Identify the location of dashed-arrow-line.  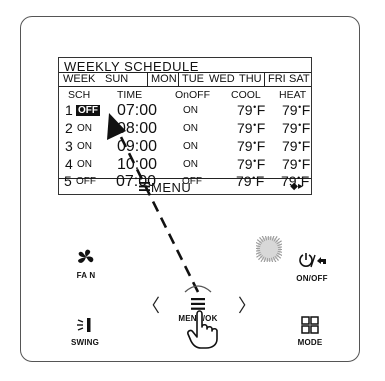
(158, 211).